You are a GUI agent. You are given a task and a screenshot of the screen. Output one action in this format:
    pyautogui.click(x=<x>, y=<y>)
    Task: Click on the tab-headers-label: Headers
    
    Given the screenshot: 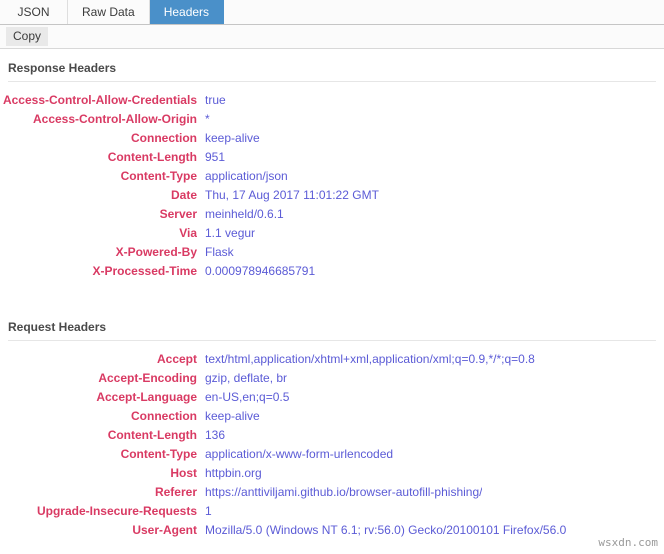 What is the action you would take?
    pyautogui.click(x=186, y=12)
    